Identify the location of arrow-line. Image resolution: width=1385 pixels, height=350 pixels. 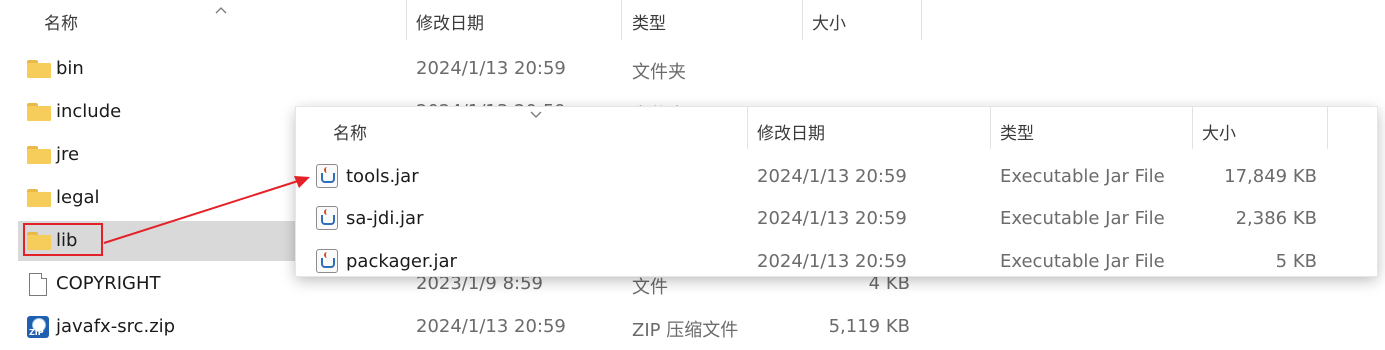
(201, 212).